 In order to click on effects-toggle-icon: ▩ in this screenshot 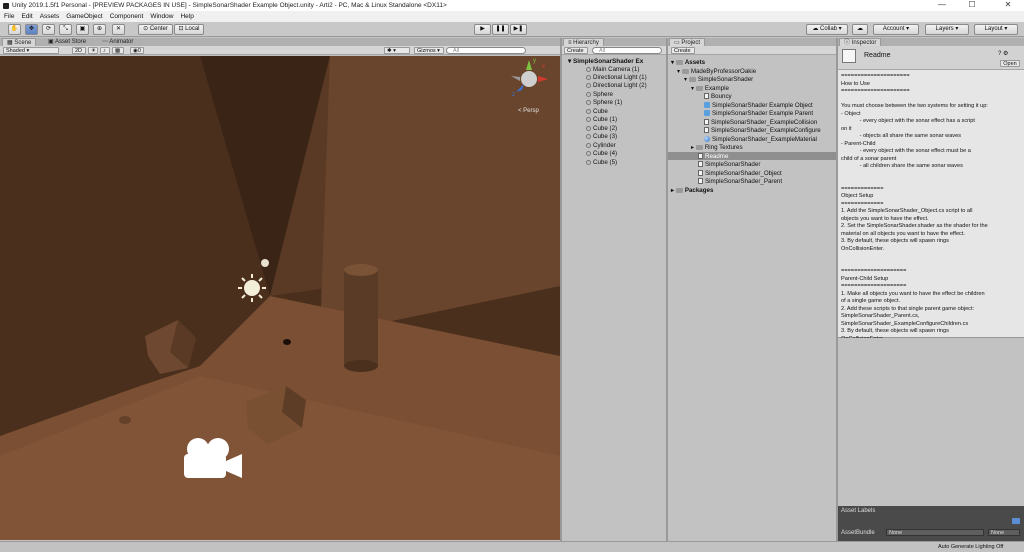, I will do `click(118, 50)`.